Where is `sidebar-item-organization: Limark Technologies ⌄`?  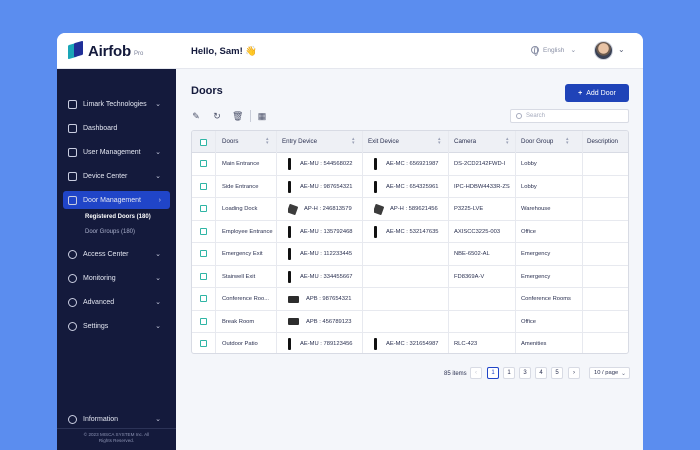 sidebar-item-organization: Limark Technologies ⌄ is located at coordinates (116, 104).